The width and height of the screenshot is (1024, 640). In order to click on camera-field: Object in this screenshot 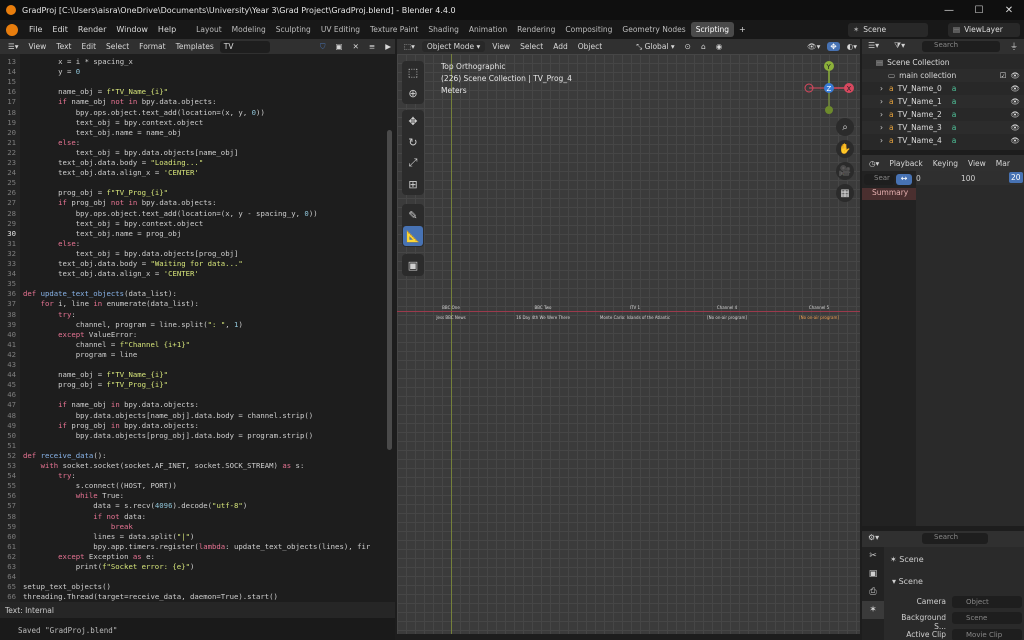, I will do `click(987, 602)`.